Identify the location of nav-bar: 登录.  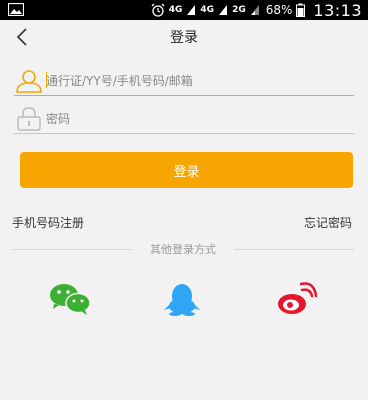
(184, 37).